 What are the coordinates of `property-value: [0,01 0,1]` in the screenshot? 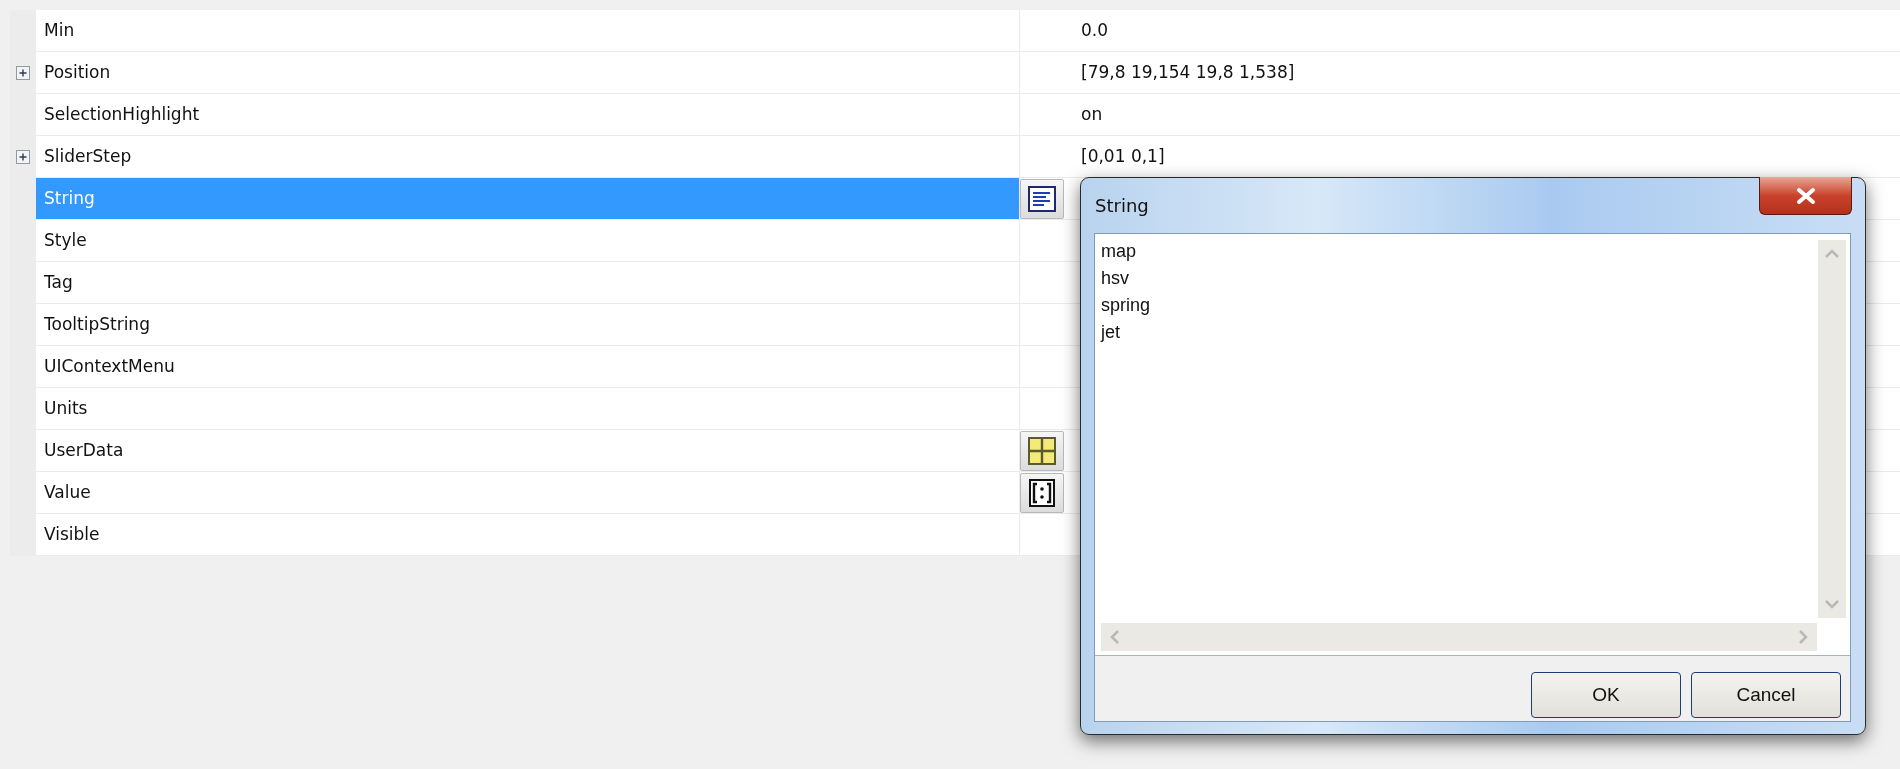 It's located at (1123, 156).